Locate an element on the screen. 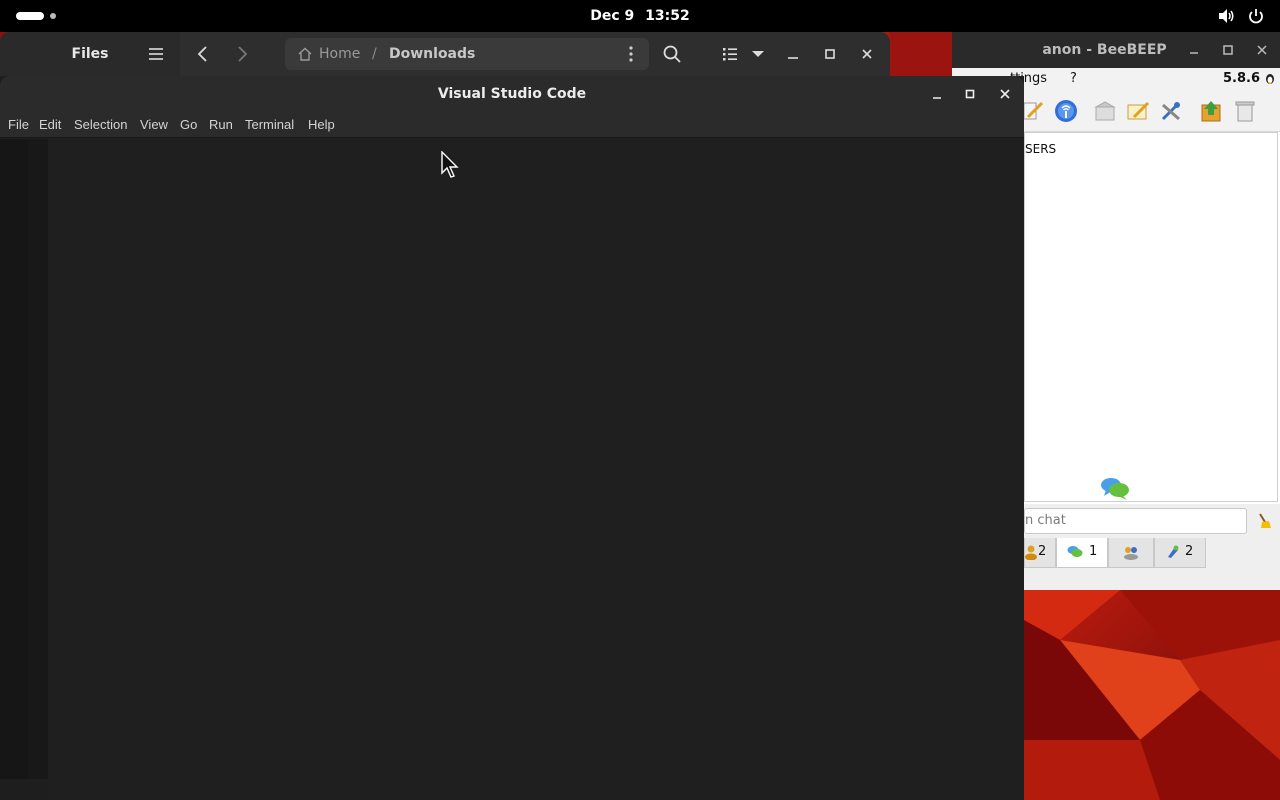 The image size is (1280, 800). home-icon is located at coordinates (305, 54).